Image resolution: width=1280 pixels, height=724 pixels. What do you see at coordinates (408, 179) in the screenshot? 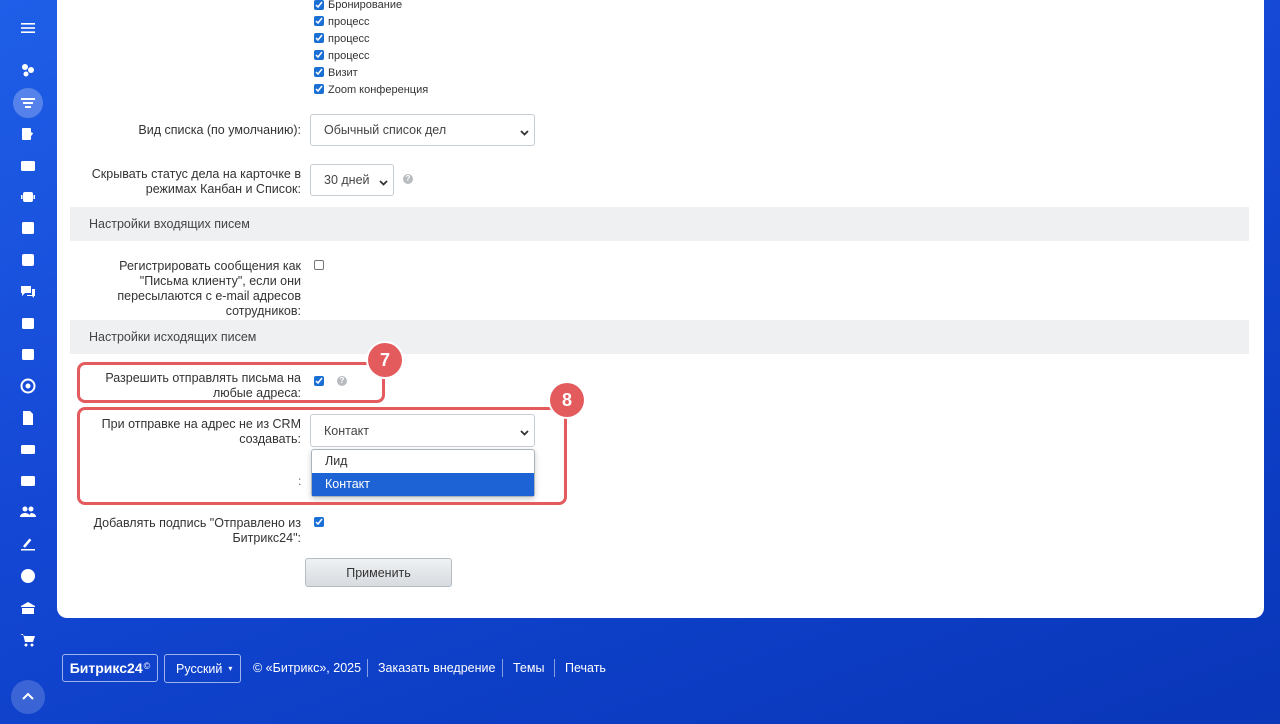
I see `help-icon: ?` at bounding box center [408, 179].